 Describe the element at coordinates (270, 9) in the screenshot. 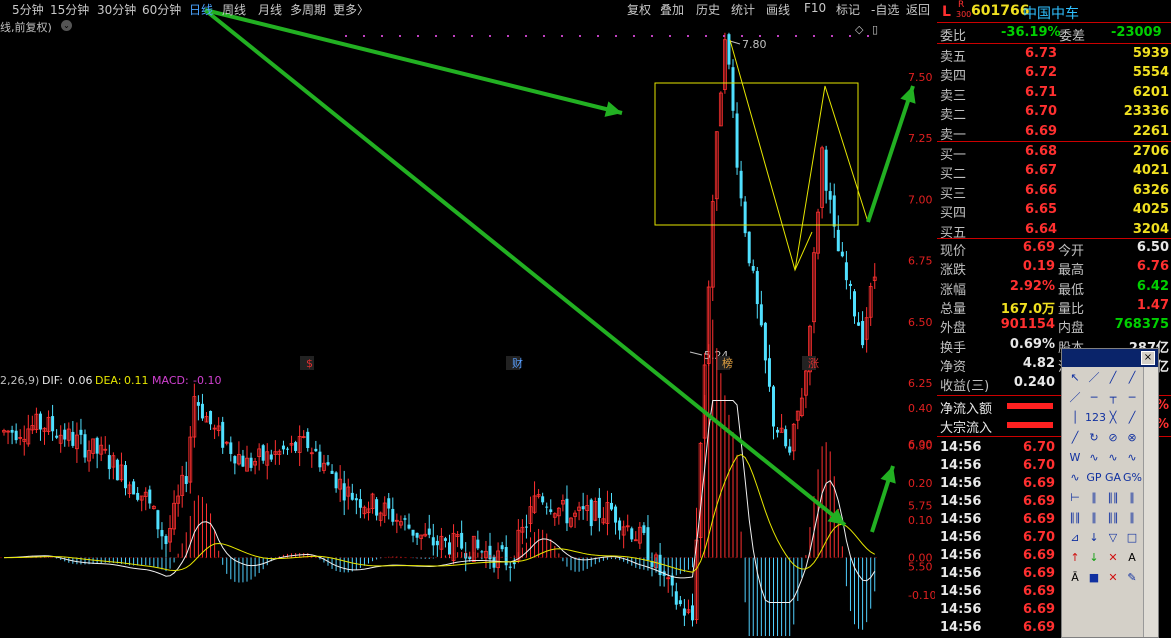

I see `tab-6: 月线` at that location.